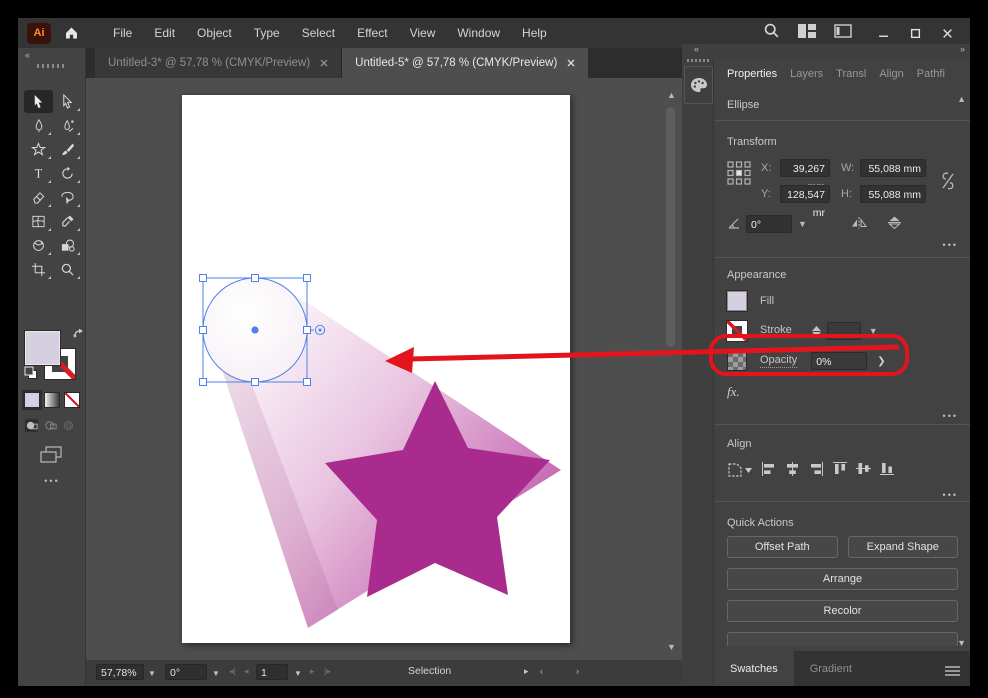 The height and width of the screenshot is (698, 988). What do you see at coordinates (423, 33) in the screenshot?
I see `menu-view: View` at bounding box center [423, 33].